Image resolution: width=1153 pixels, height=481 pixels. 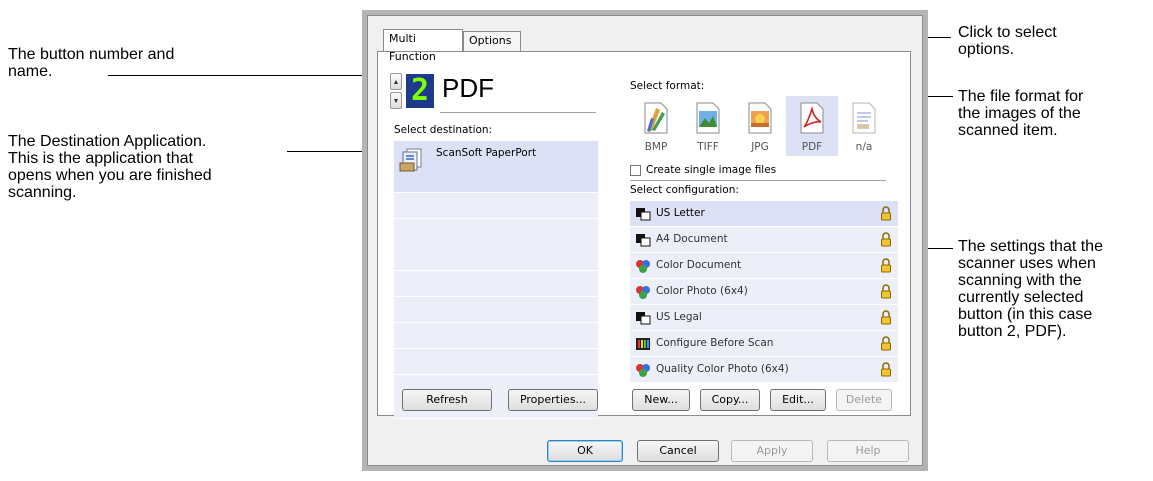 What do you see at coordinates (758, 180) in the screenshot?
I see `config-divider` at bounding box center [758, 180].